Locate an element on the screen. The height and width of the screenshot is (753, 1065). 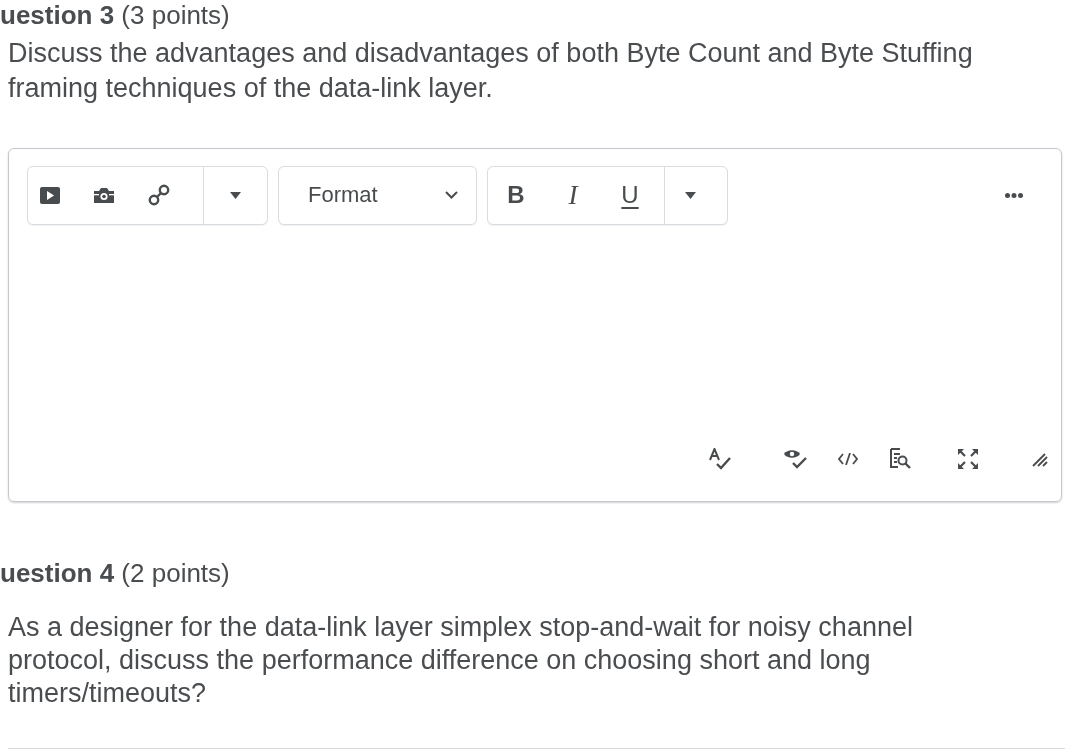
resize-grip-icon is located at coordinates (1040, 459).